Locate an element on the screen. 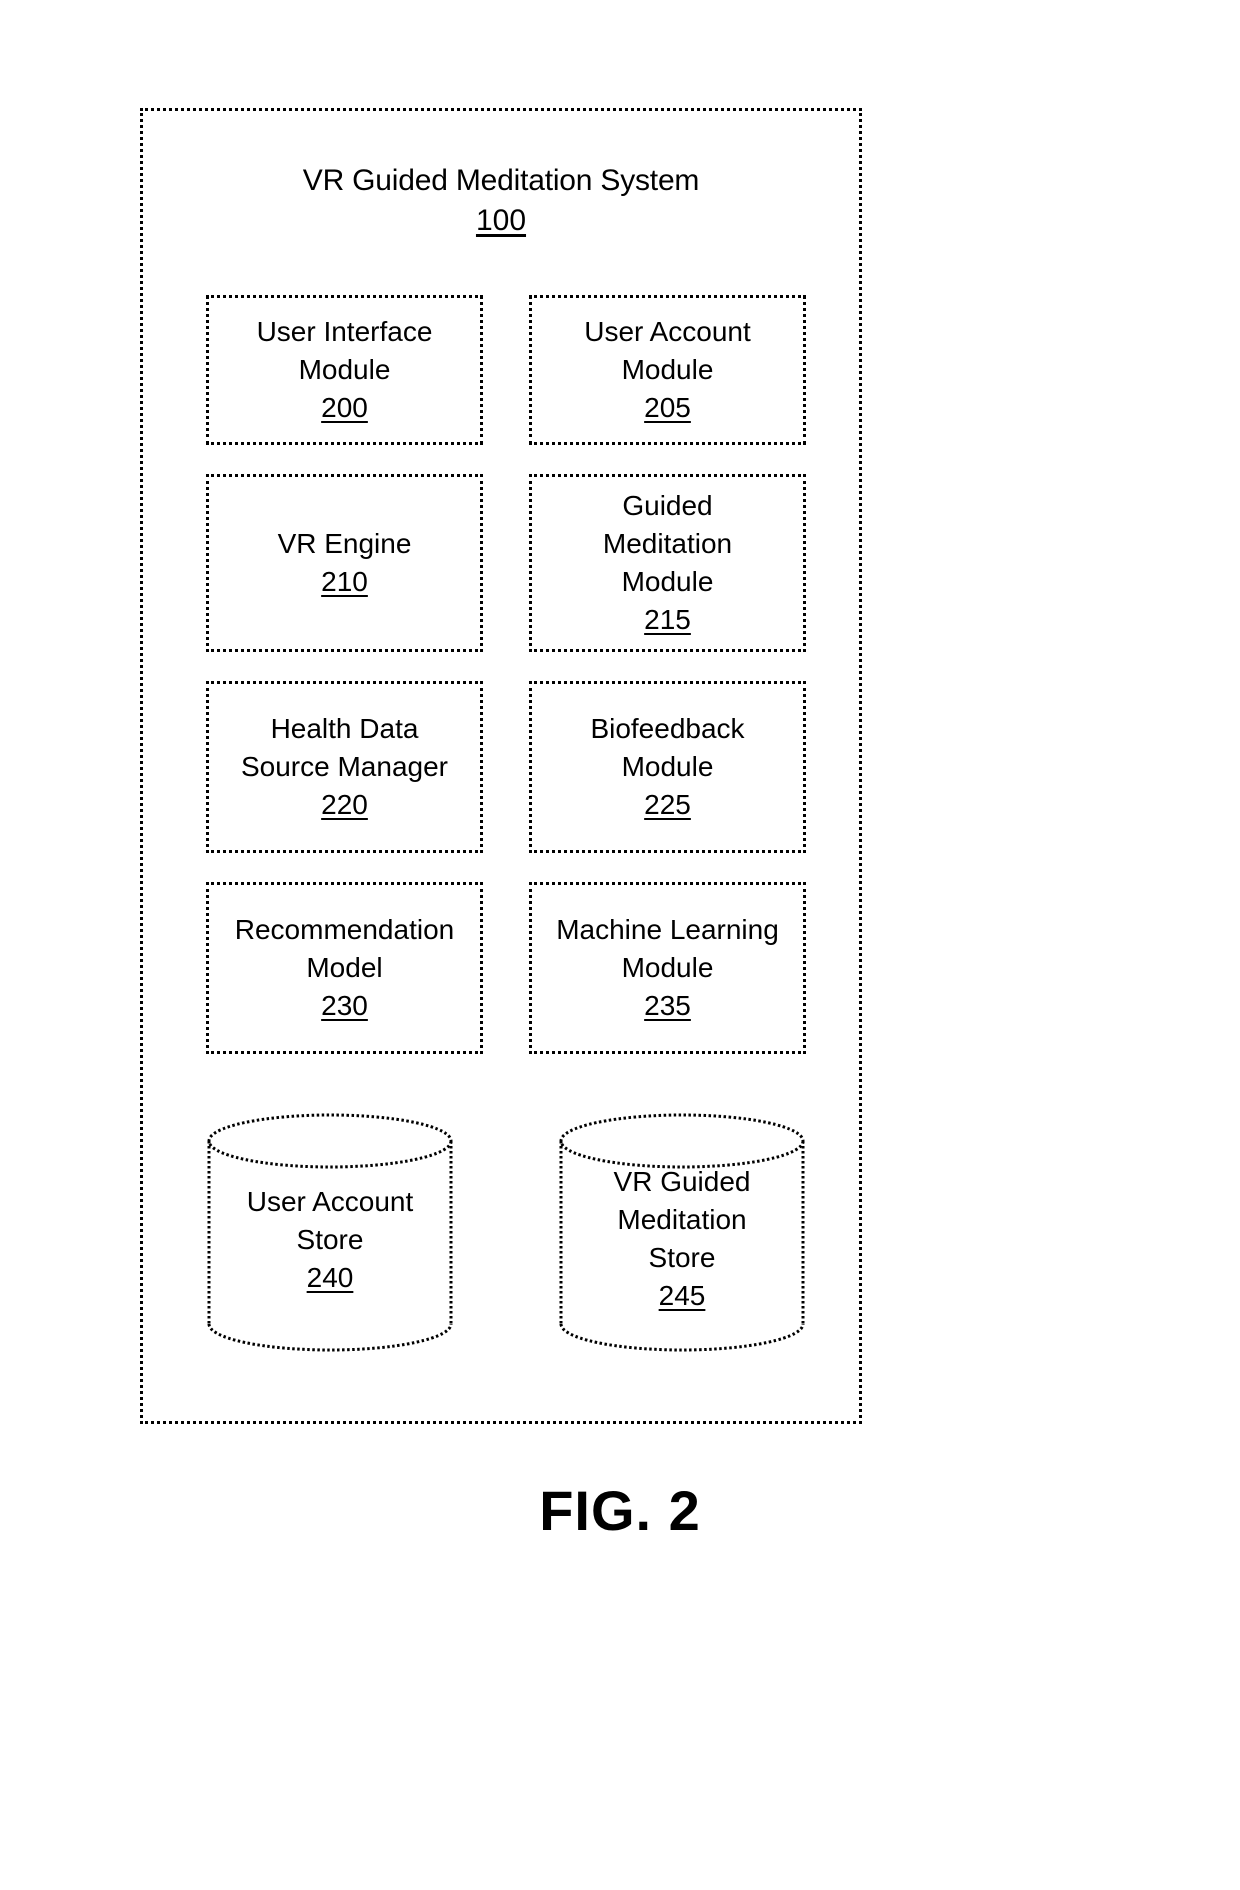 This screenshot has height=1890, width=1240. biofeedback-module: Biofeedback Module 225 is located at coordinates (667, 767).